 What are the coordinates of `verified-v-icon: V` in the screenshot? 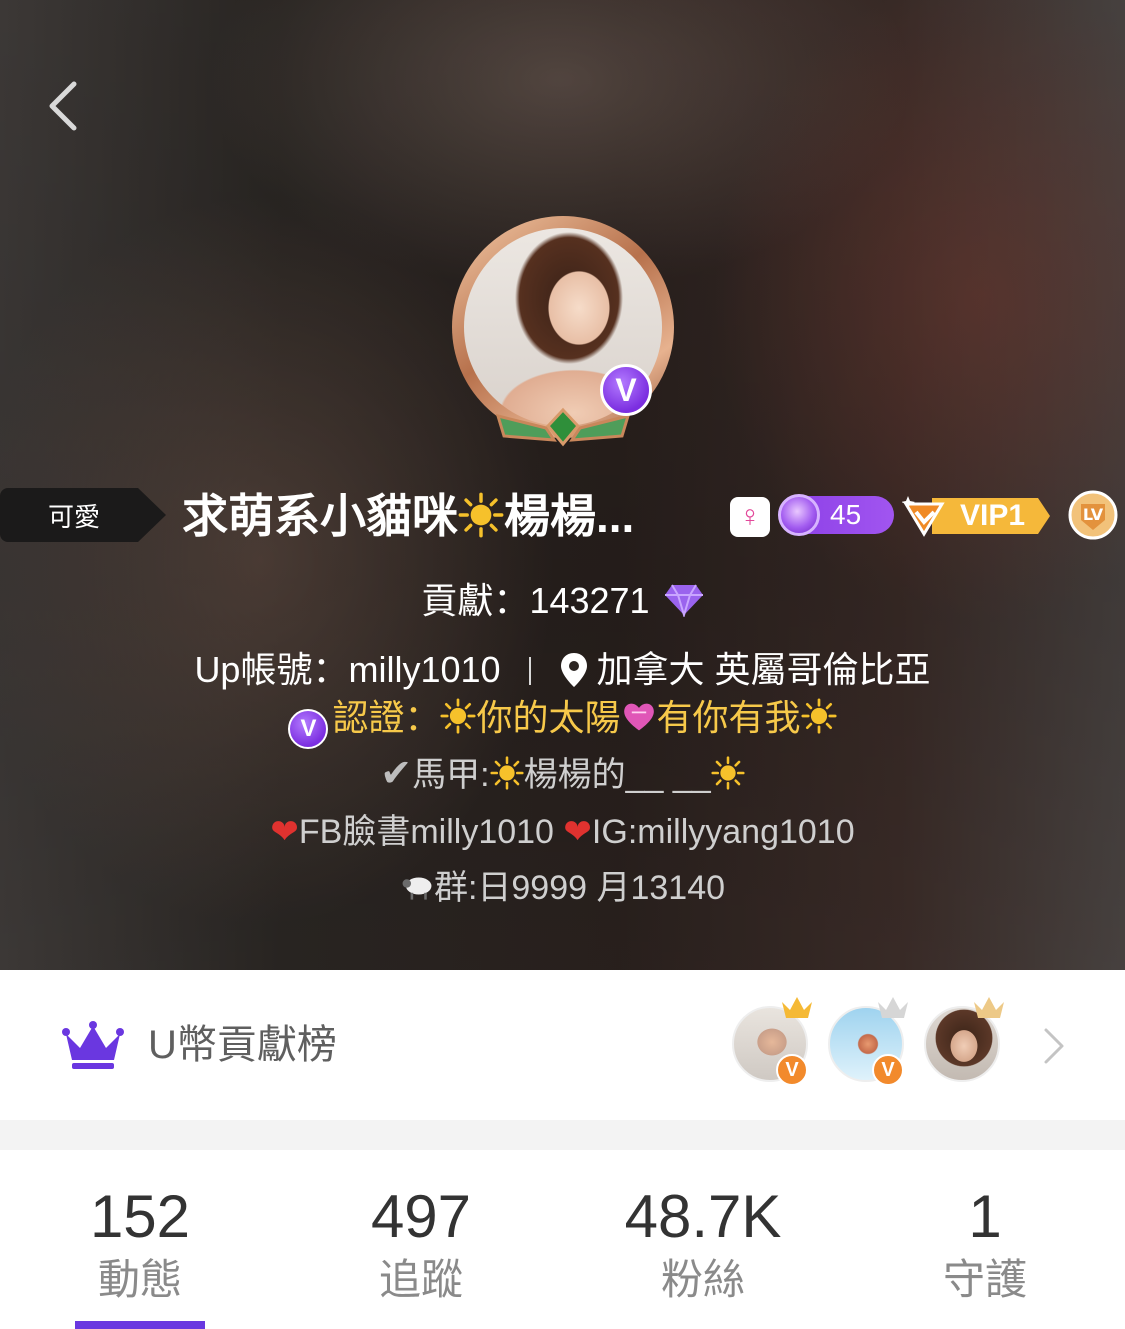 It's located at (308, 729).